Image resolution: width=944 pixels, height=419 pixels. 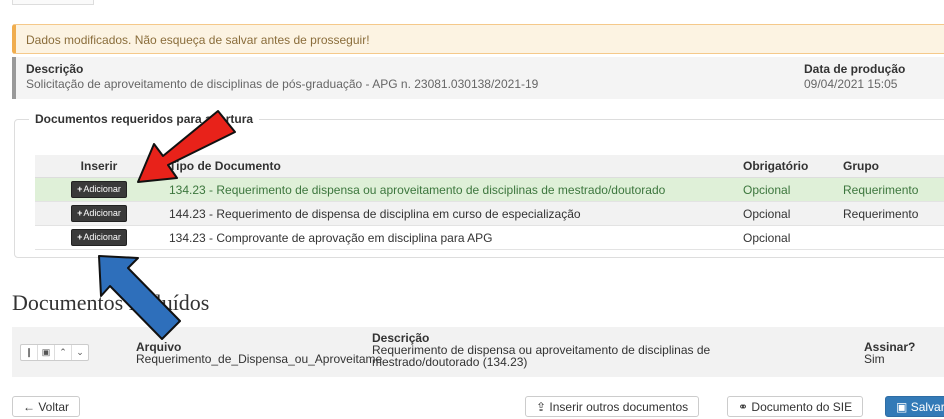 I want to click on included-documents-title: Documentos incluídos, so click(x=111, y=302).